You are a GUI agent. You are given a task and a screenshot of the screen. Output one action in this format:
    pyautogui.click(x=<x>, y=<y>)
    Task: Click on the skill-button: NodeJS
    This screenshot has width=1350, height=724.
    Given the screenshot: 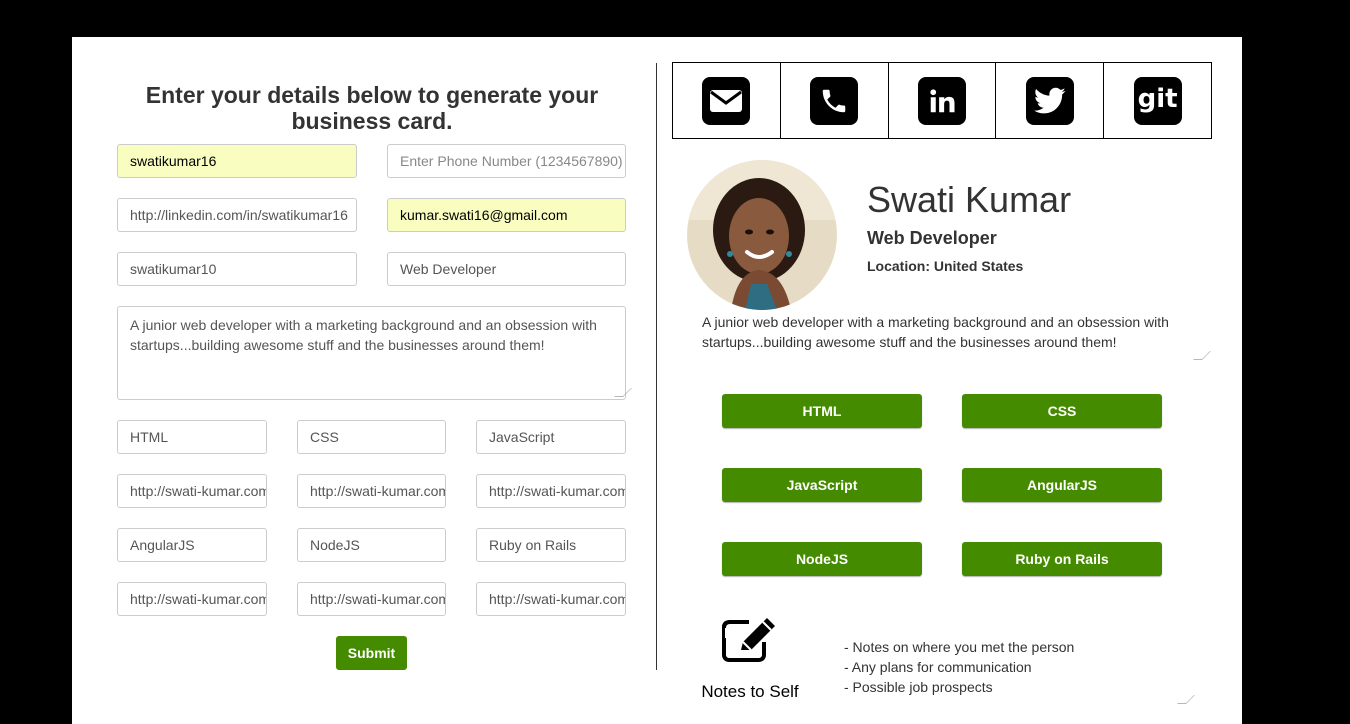 What is the action you would take?
    pyautogui.click(x=822, y=559)
    